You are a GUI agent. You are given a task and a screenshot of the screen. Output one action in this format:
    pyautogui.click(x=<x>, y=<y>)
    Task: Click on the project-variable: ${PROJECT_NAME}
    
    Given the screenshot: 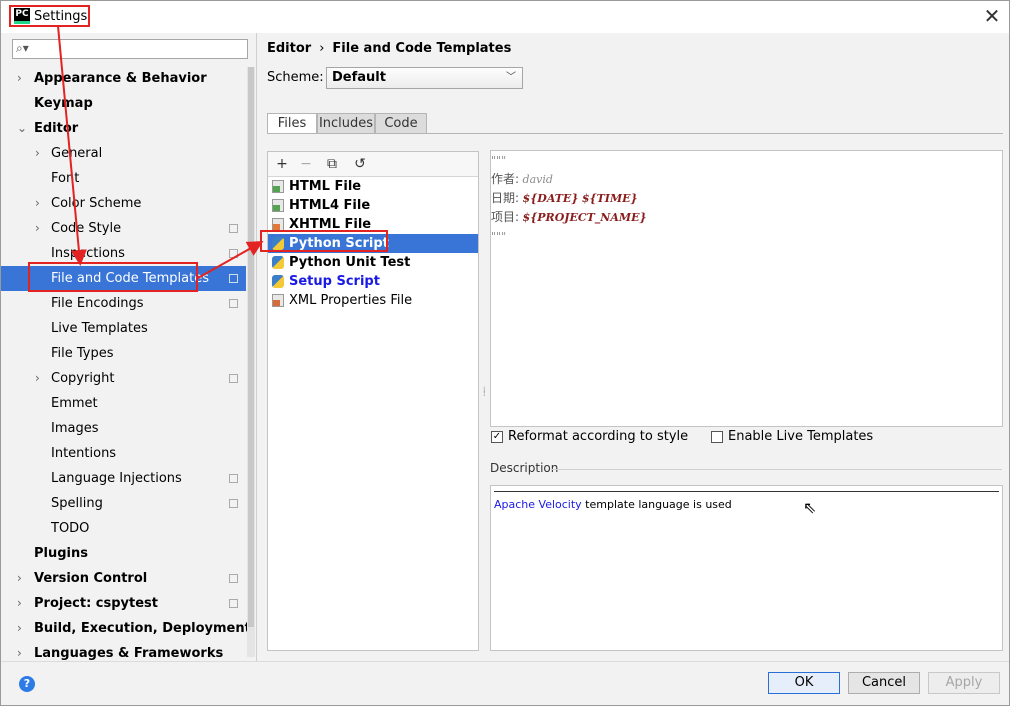 What is the action you would take?
    pyautogui.click(x=584, y=217)
    